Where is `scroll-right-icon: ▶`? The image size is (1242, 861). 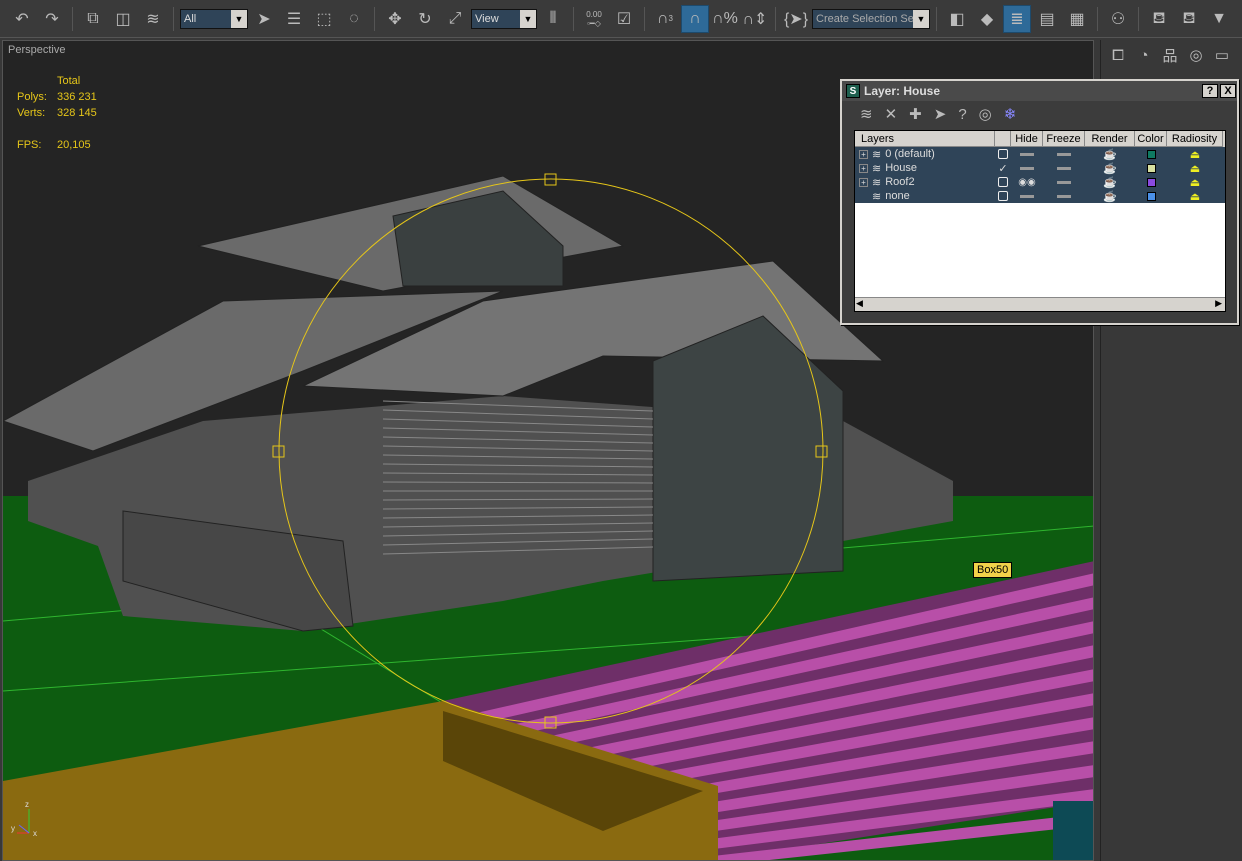
scroll-right-icon: ▶ is located at coordinates (1218, 303).